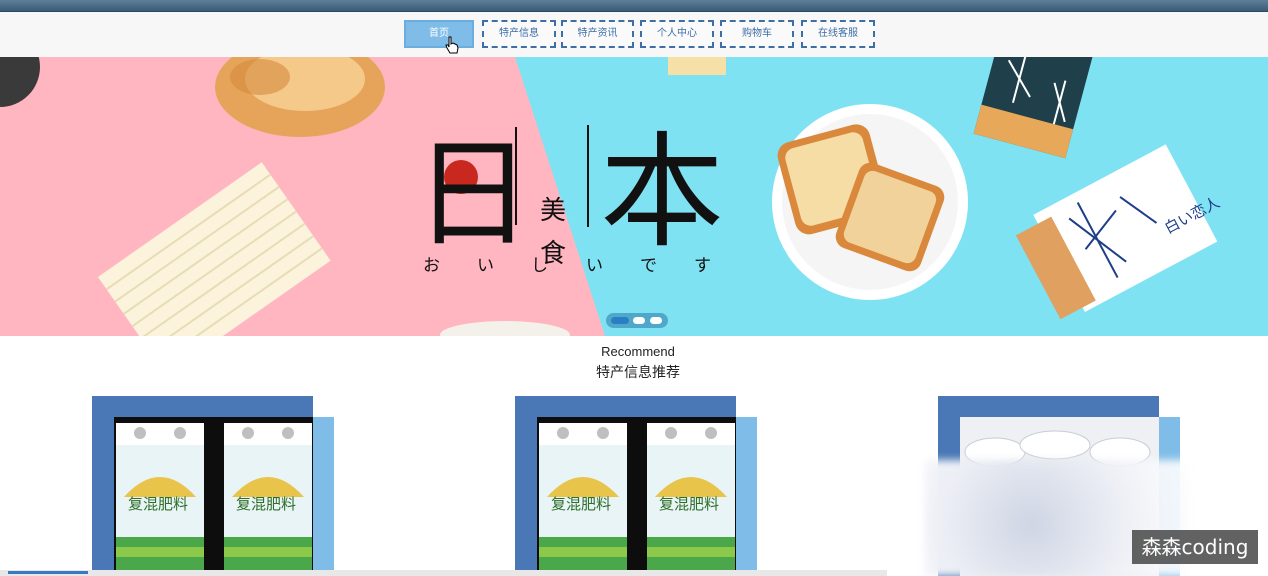 This screenshot has width=1268, height=576. I want to click on kana-1: お, so click(431, 266).